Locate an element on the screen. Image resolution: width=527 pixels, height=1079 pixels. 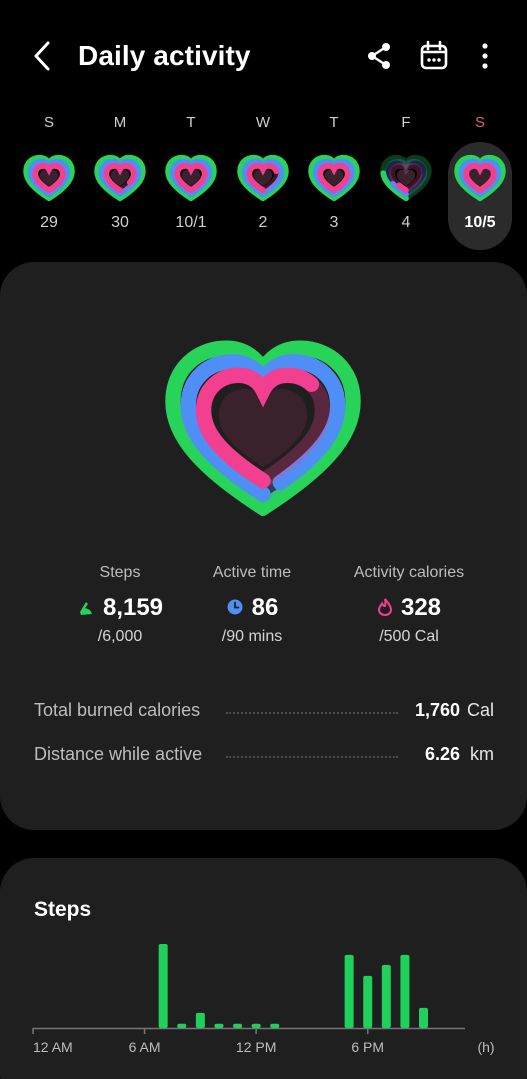
day-date-label: 4 is located at coordinates (406, 222).